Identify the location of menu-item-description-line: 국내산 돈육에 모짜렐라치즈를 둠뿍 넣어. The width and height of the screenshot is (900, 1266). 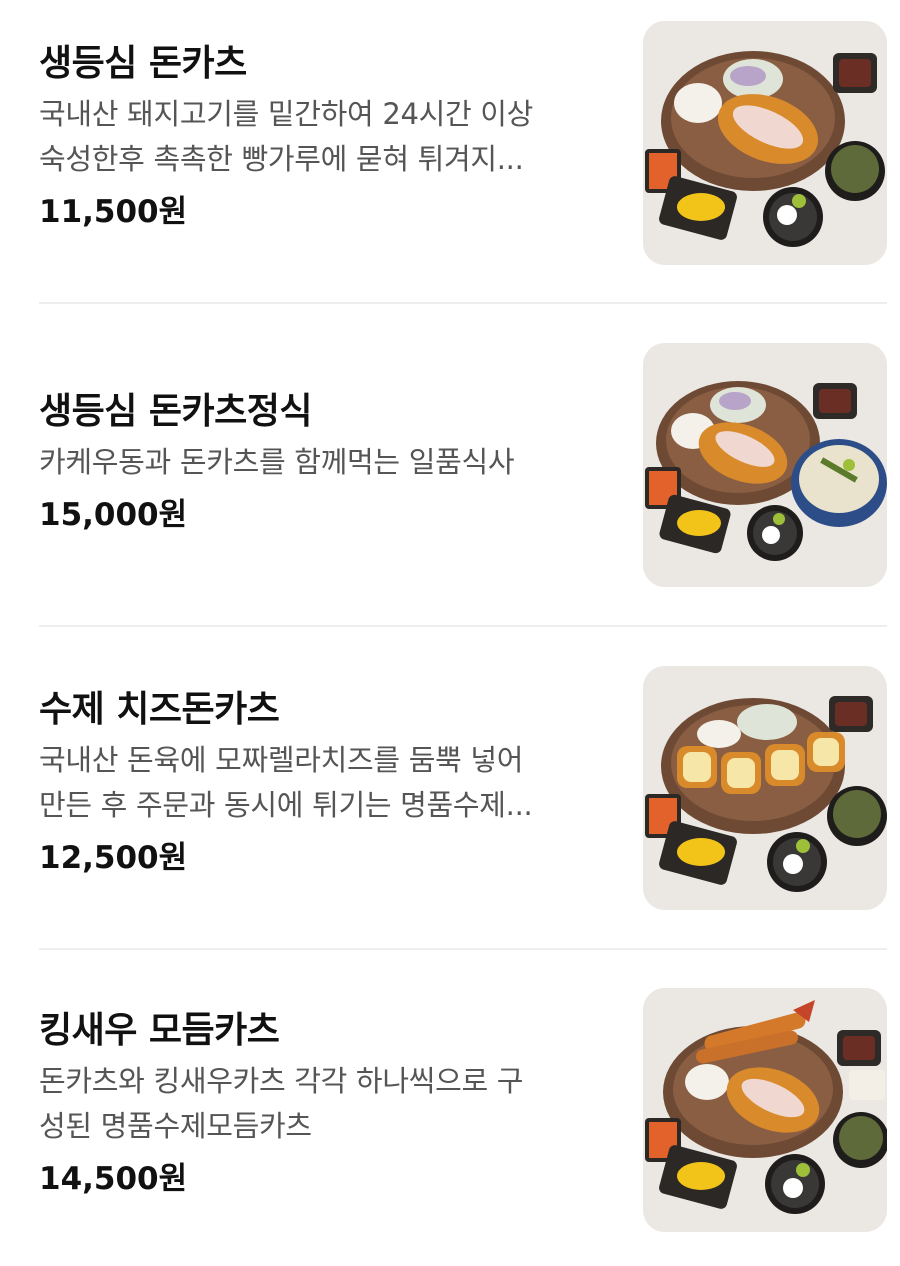
(281, 760).